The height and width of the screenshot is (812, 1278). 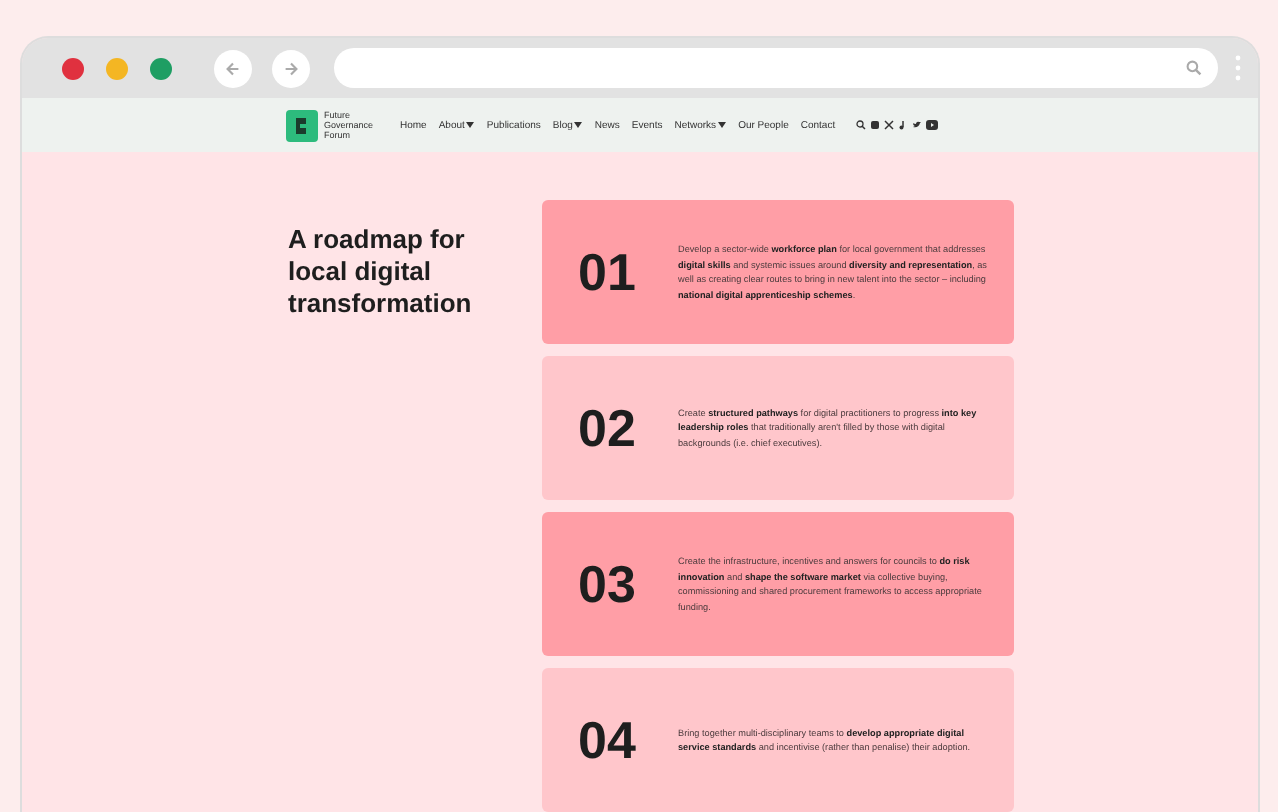 What do you see at coordinates (73, 68) in the screenshot?
I see `close-dot` at bounding box center [73, 68].